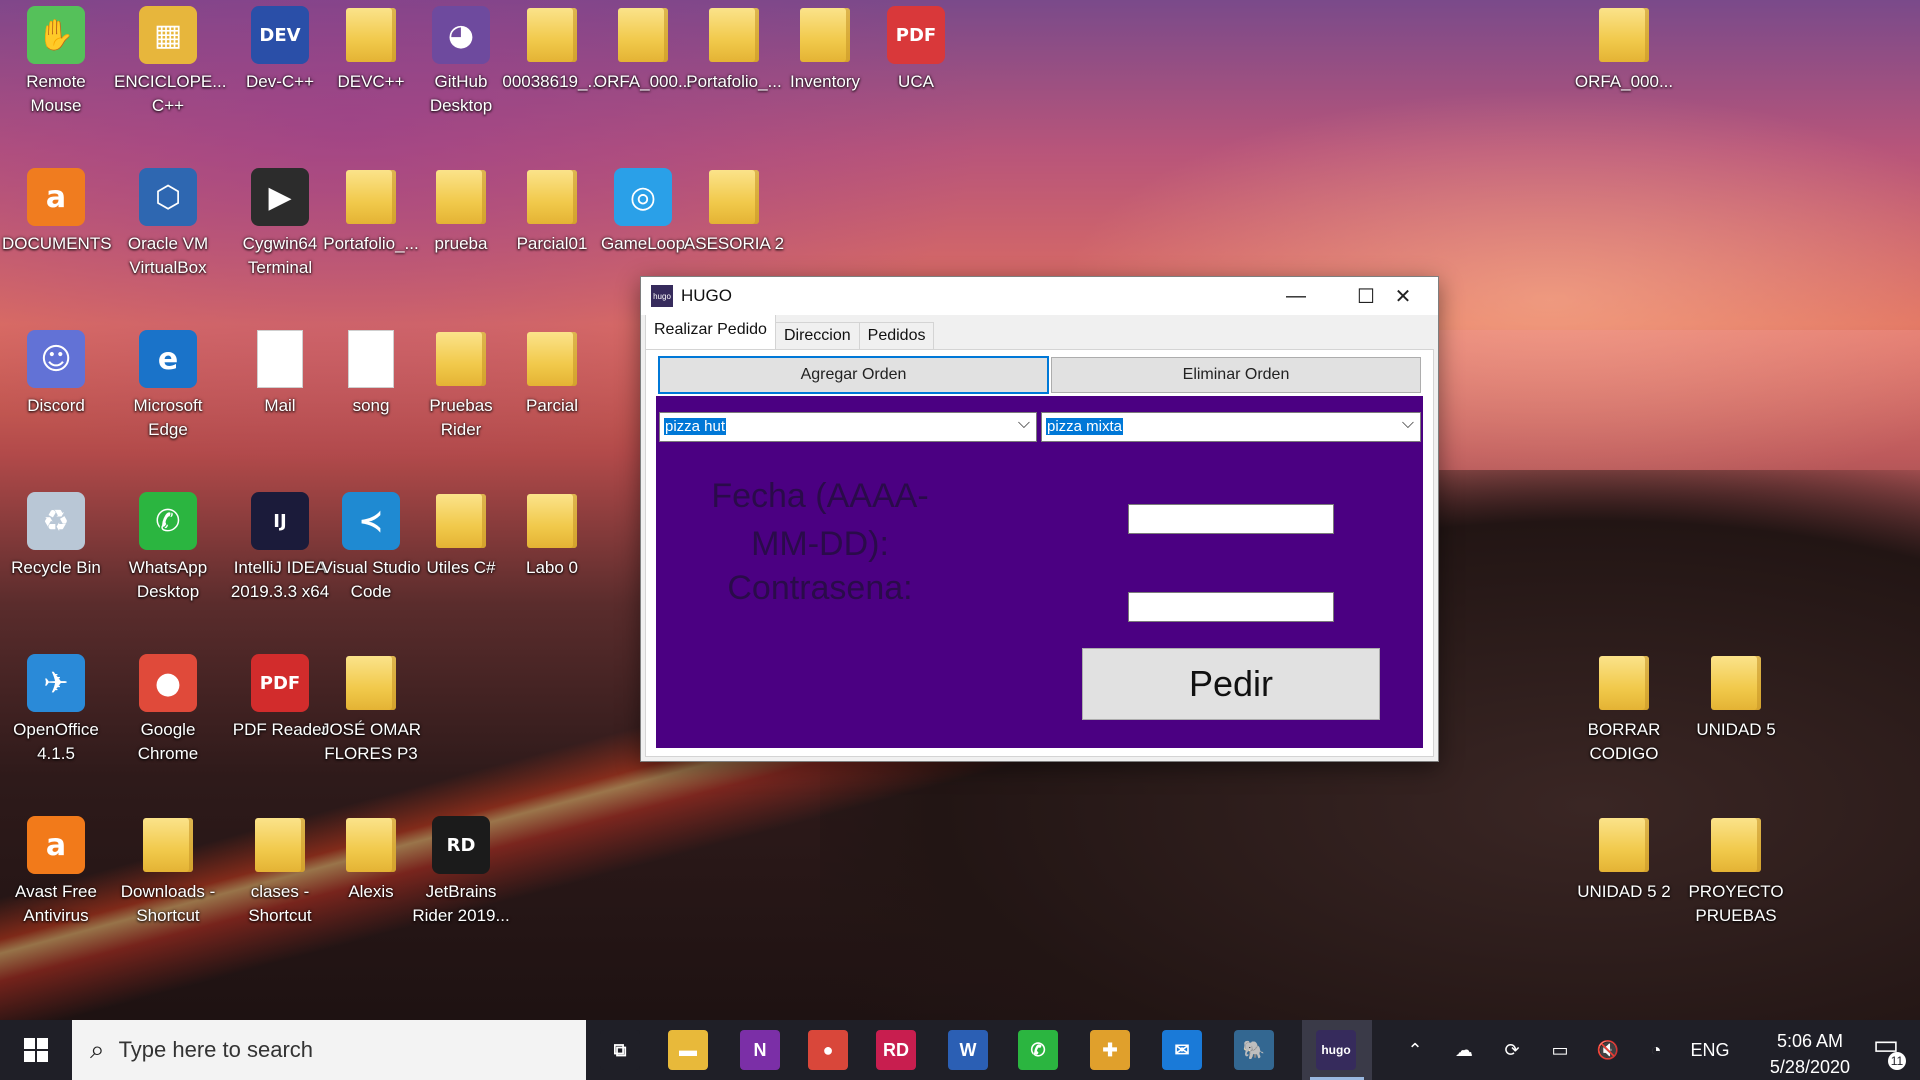 The width and height of the screenshot is (1920, 1080). I want to click on app-icon: ✆, so click(168, 521).